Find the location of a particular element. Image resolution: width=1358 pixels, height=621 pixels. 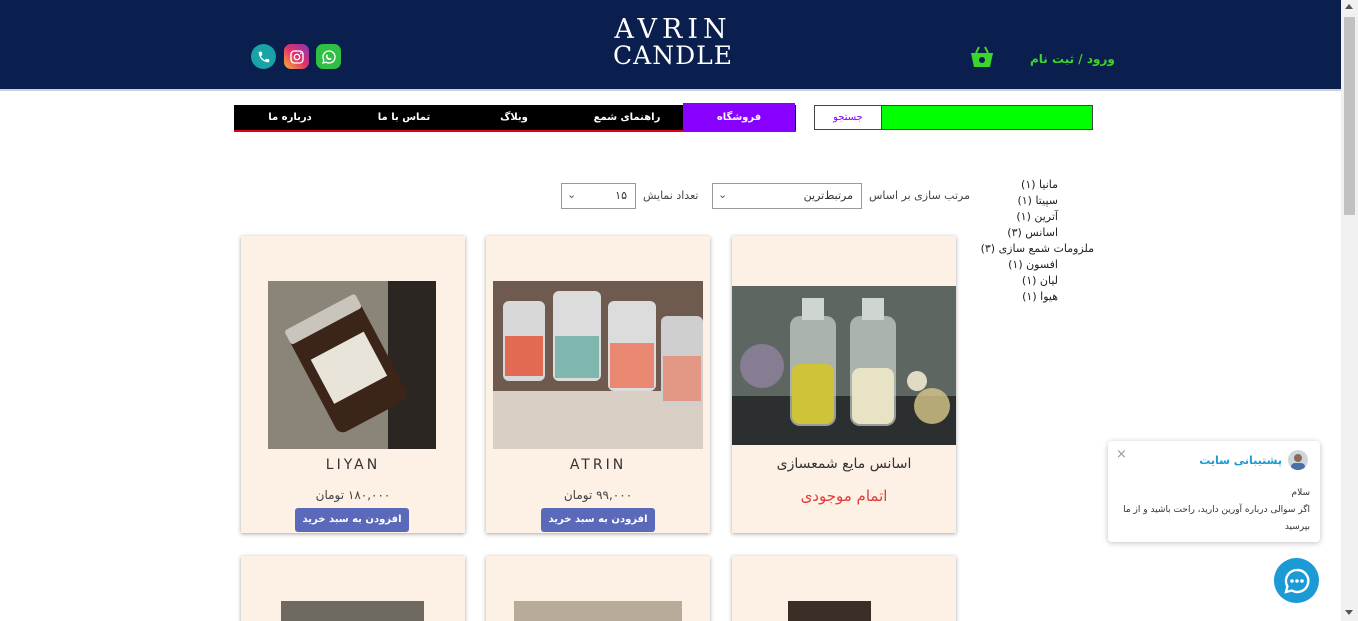

logo-line-1: AVRIN is located at coordinates (673, 29).